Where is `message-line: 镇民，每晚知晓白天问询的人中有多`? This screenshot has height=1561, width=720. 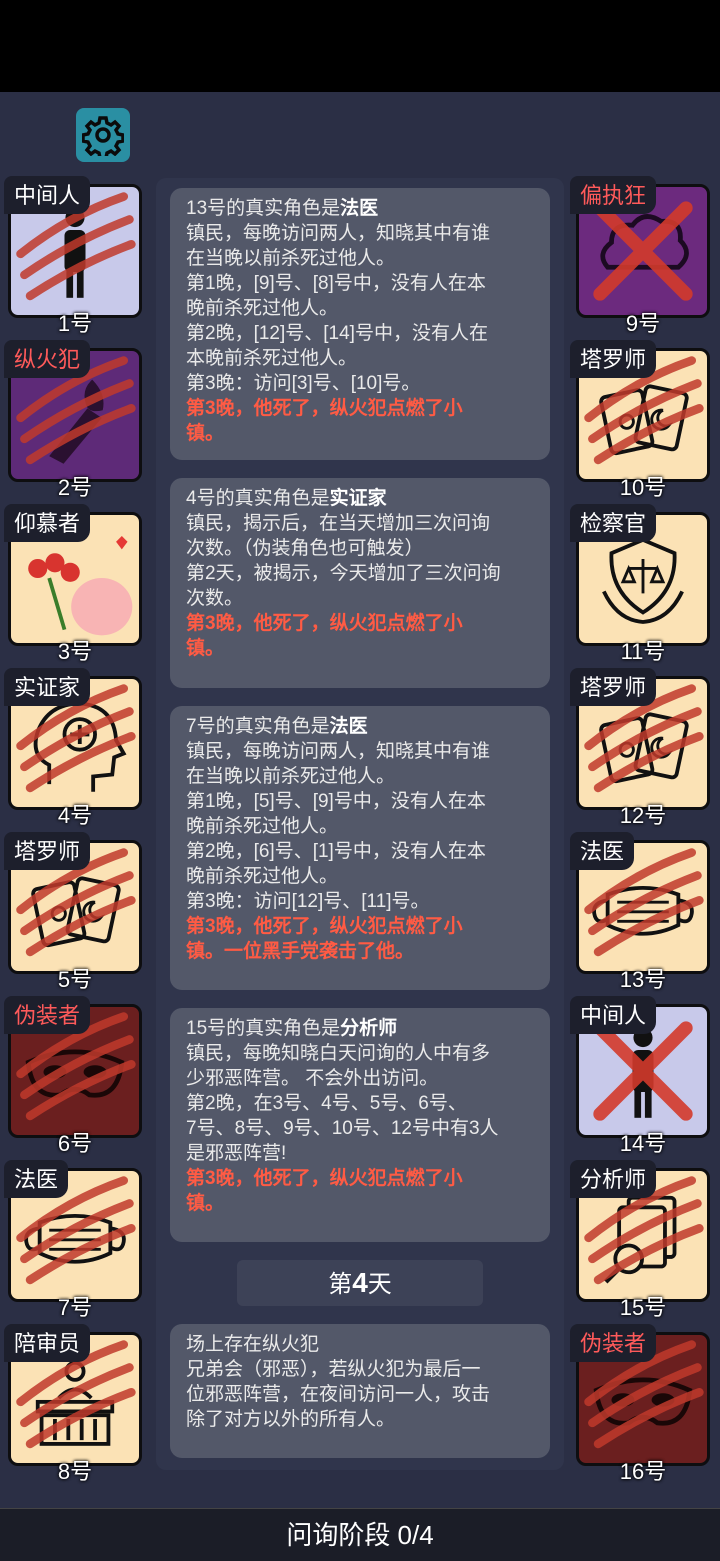 message-line: 镇民，每晚知晓白天问询的人中有多 is located at coordinates (338, 1053).